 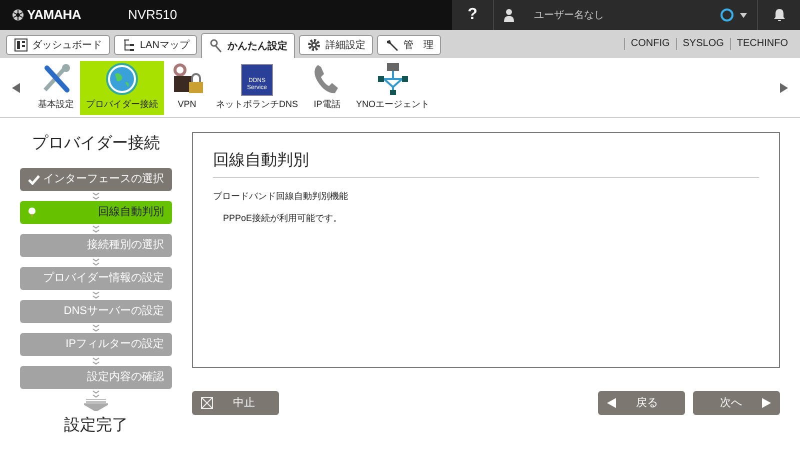 I want to click on step-item: IPフィルターの設定, so click(x=96, y=344).